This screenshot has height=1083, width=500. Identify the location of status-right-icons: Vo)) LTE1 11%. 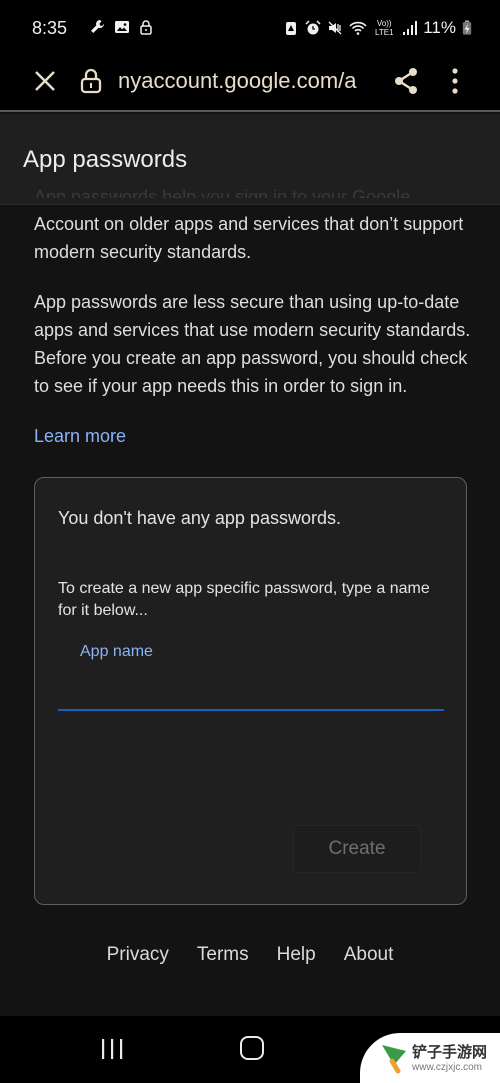
(377, 28).